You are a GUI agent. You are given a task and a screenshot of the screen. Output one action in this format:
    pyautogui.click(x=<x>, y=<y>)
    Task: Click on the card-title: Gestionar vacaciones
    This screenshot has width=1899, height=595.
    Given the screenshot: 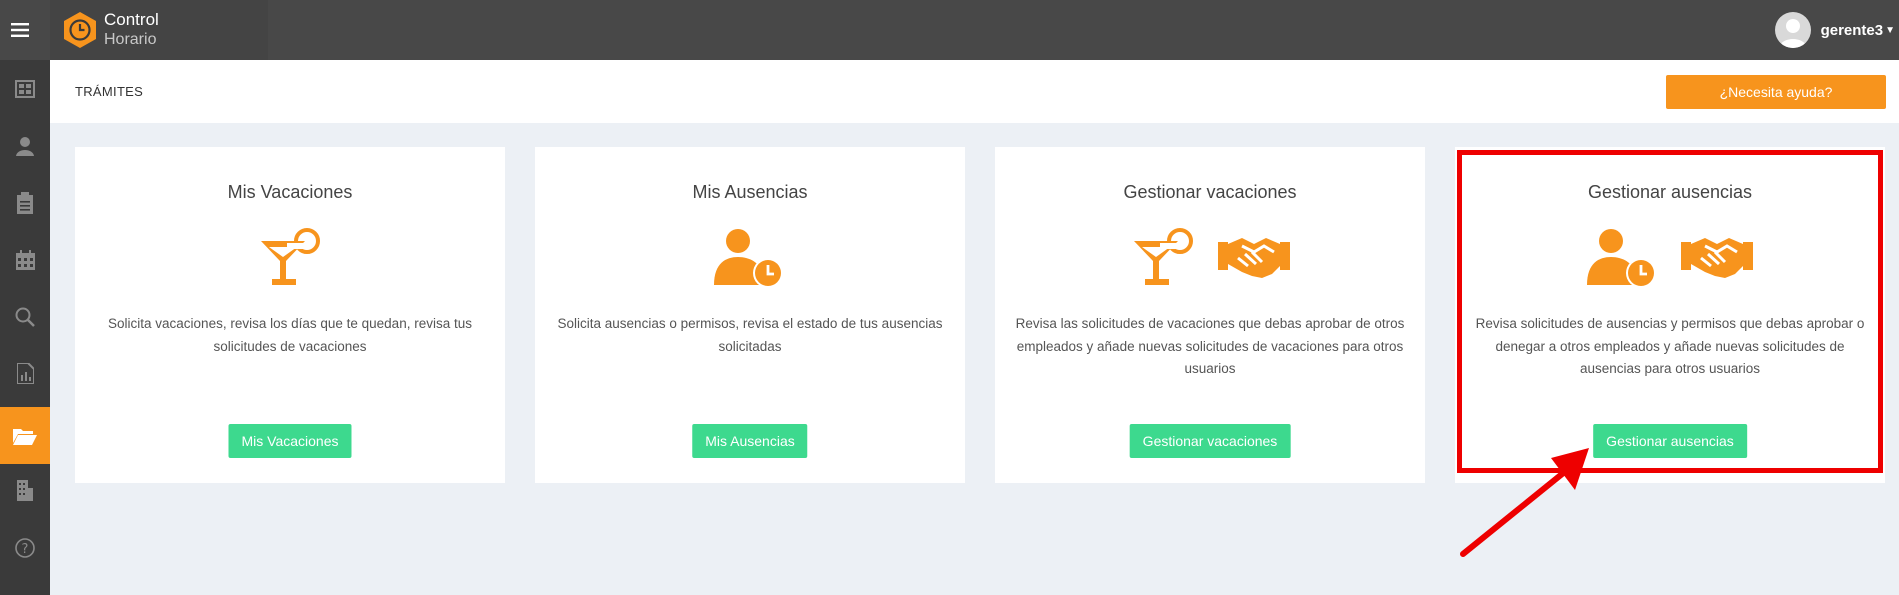 What is the action you would take?
    pyautogui.click(x=1210, y=192)
    